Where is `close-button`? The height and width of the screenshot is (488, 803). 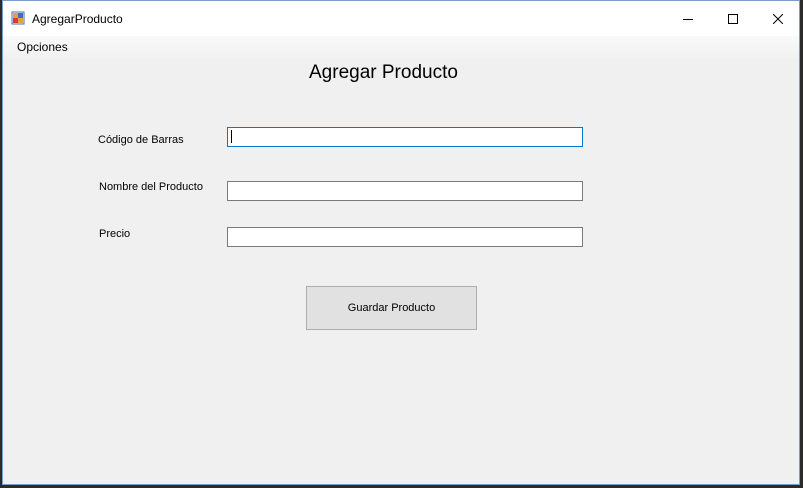
close-button is located at coordinates (777, 18).